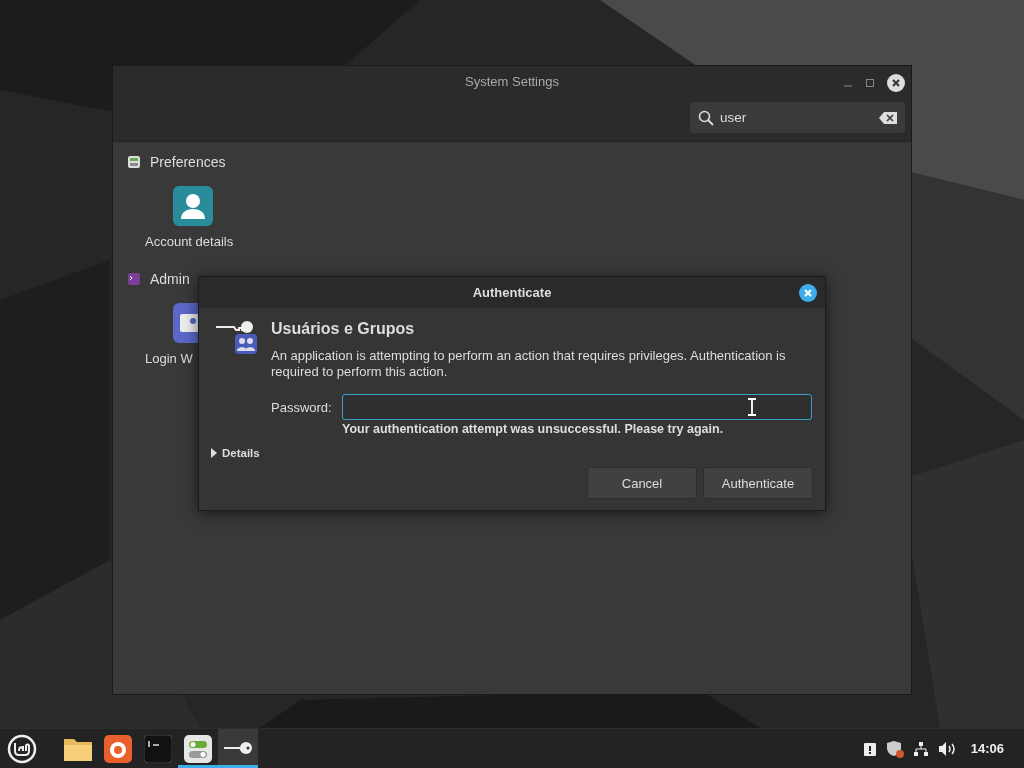 This screenshot has width=1024, height=768. I want to click on window-title: System Settings, so click(512, 81).